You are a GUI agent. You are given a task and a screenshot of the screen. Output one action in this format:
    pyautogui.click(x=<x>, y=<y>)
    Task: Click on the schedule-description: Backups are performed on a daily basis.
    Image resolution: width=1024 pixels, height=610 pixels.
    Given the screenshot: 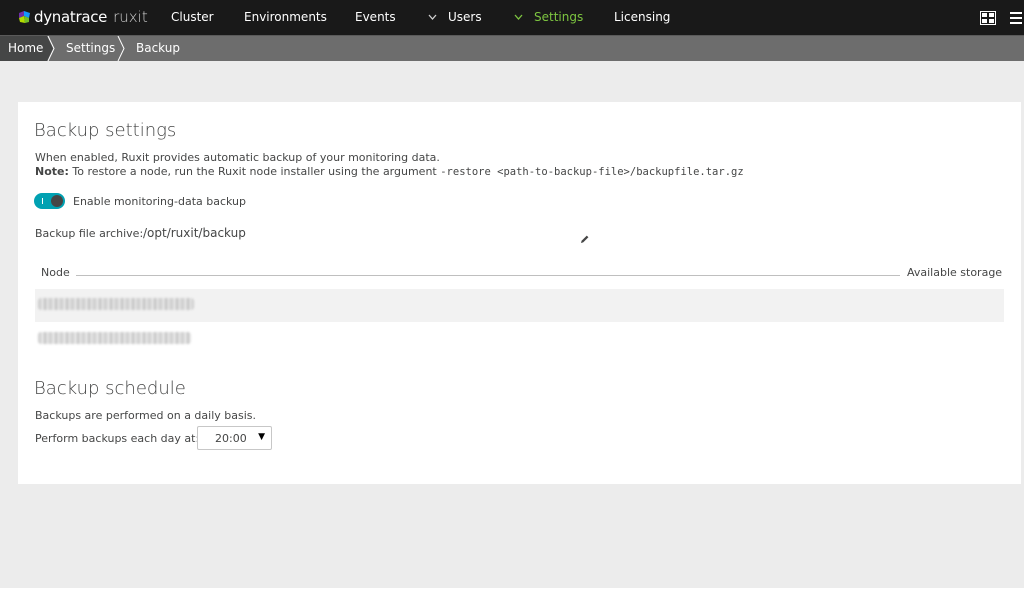 What is the action you would take?
    pyautogui.click(x=146, y=415)
    